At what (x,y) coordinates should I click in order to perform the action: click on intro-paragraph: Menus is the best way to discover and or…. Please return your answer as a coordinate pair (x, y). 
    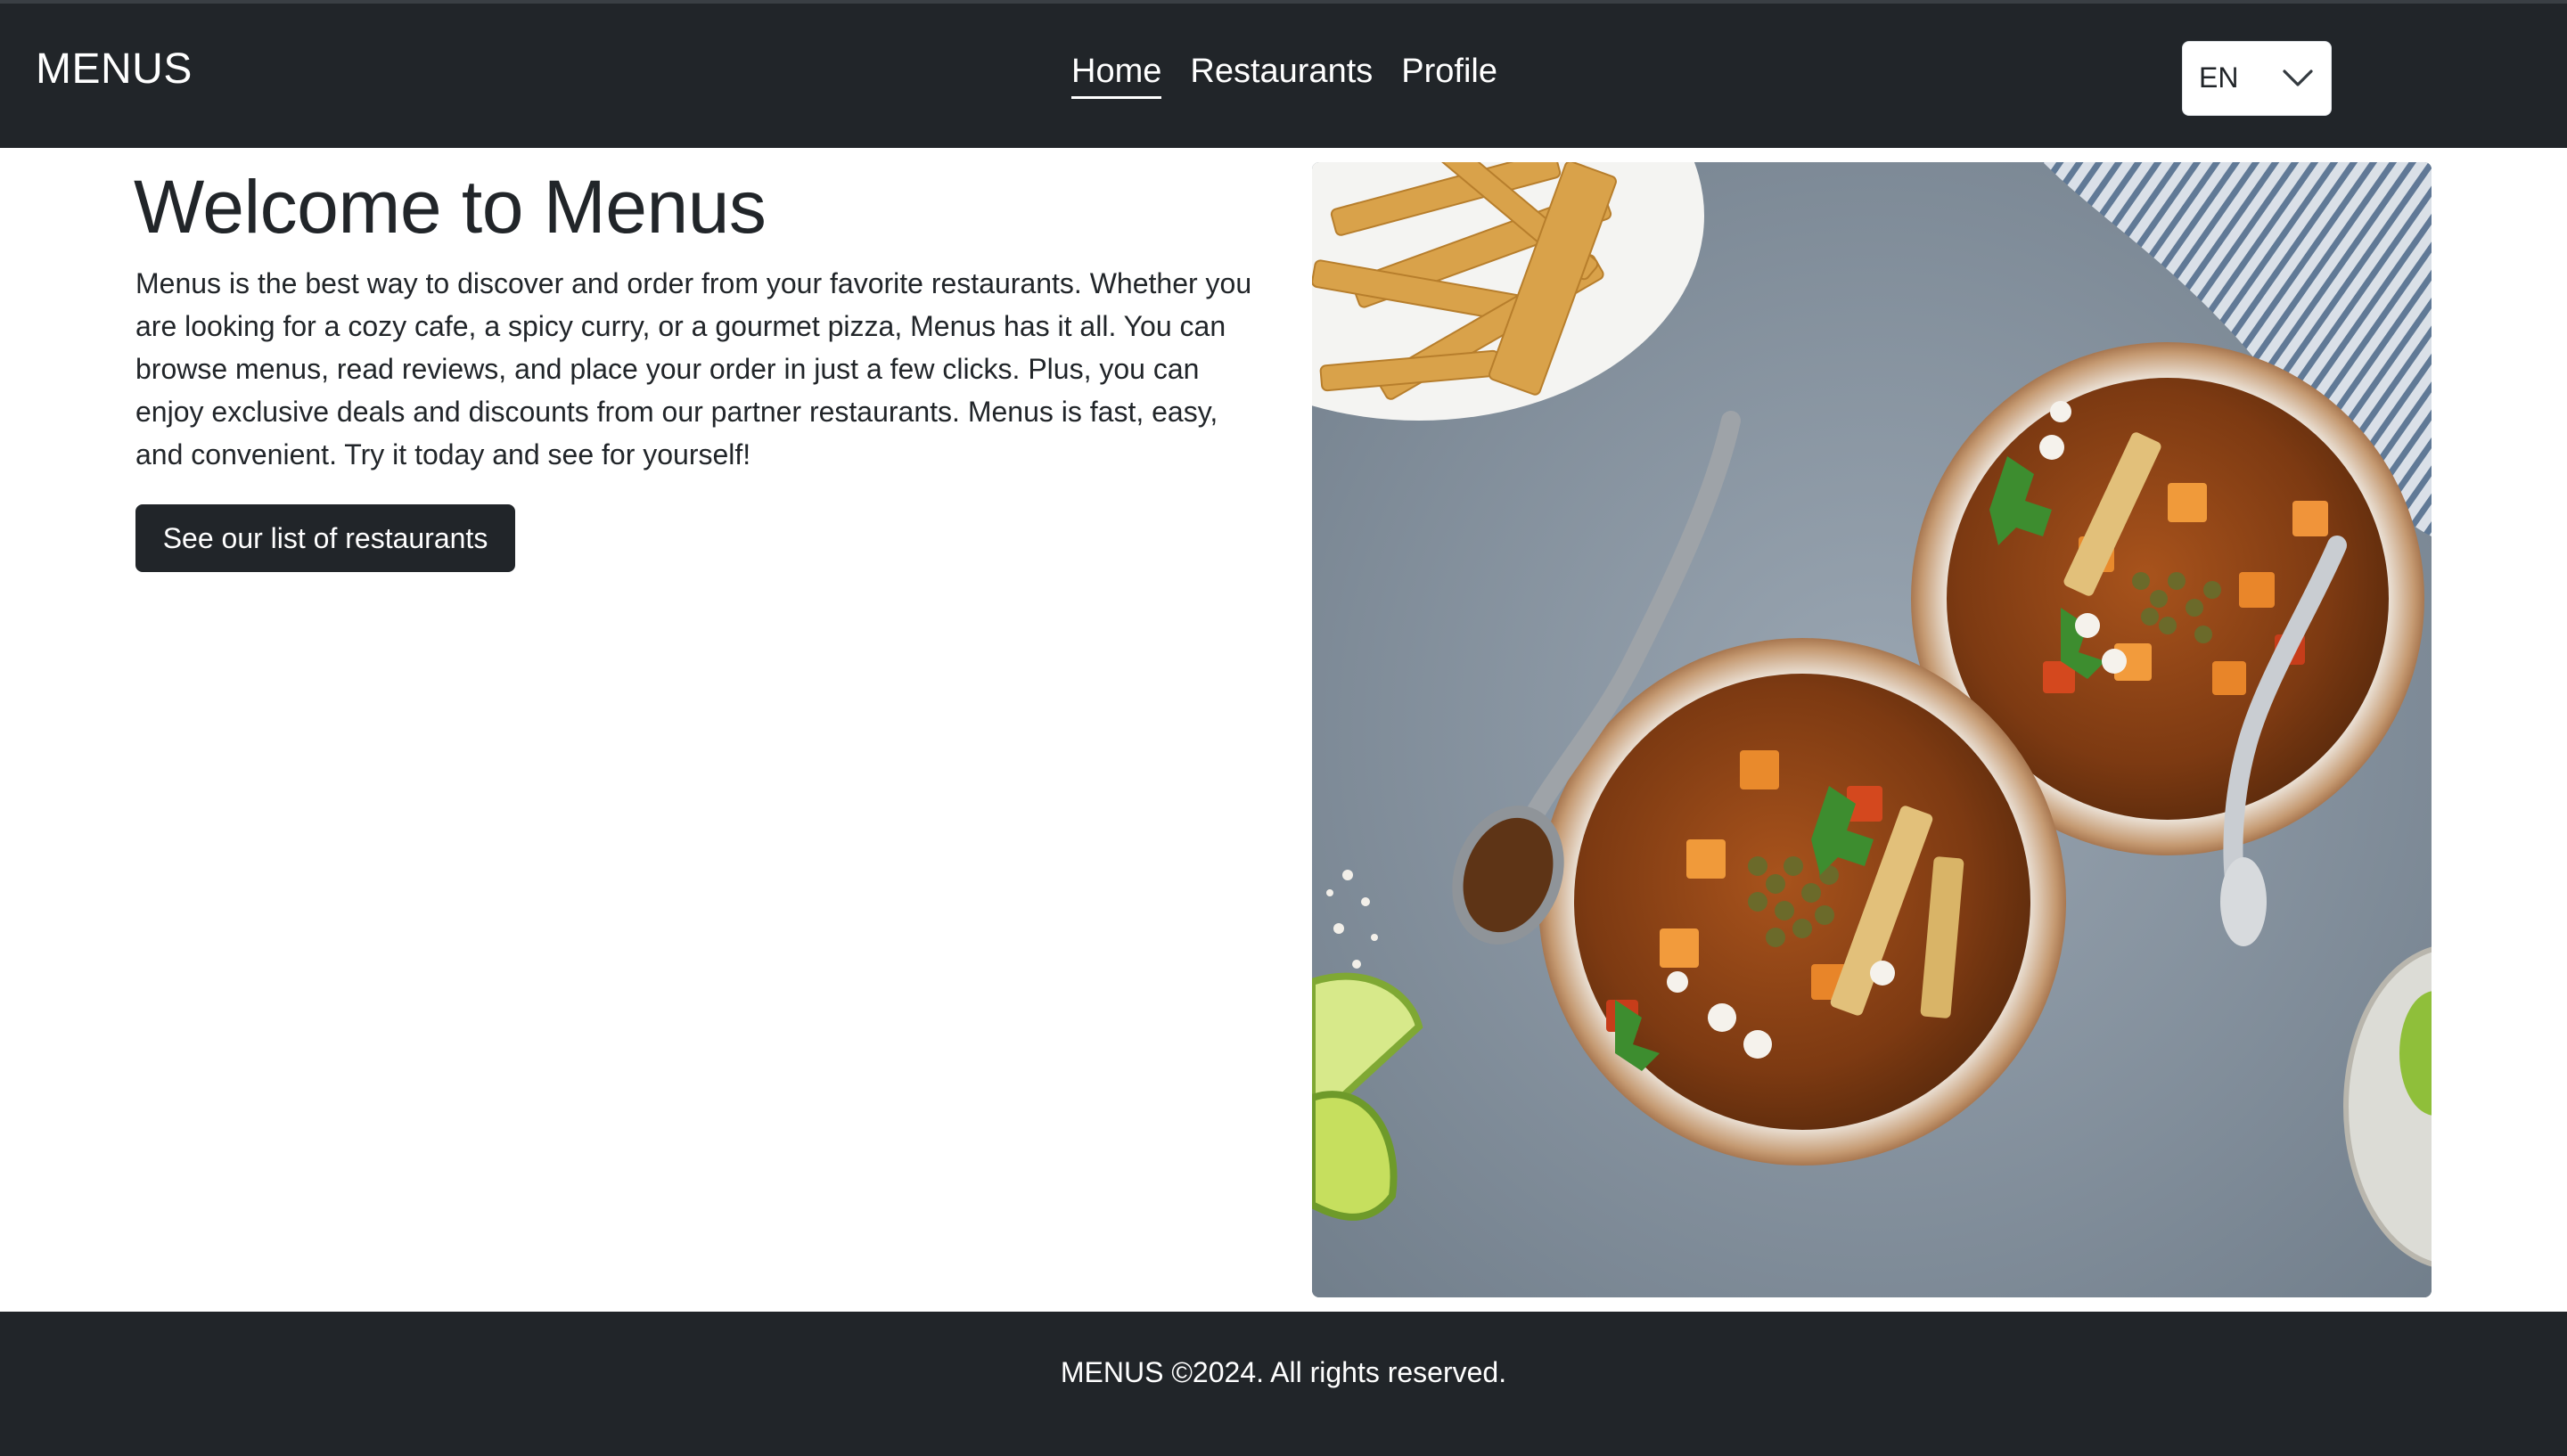
    Looking at the image, I should click on (694, 368).